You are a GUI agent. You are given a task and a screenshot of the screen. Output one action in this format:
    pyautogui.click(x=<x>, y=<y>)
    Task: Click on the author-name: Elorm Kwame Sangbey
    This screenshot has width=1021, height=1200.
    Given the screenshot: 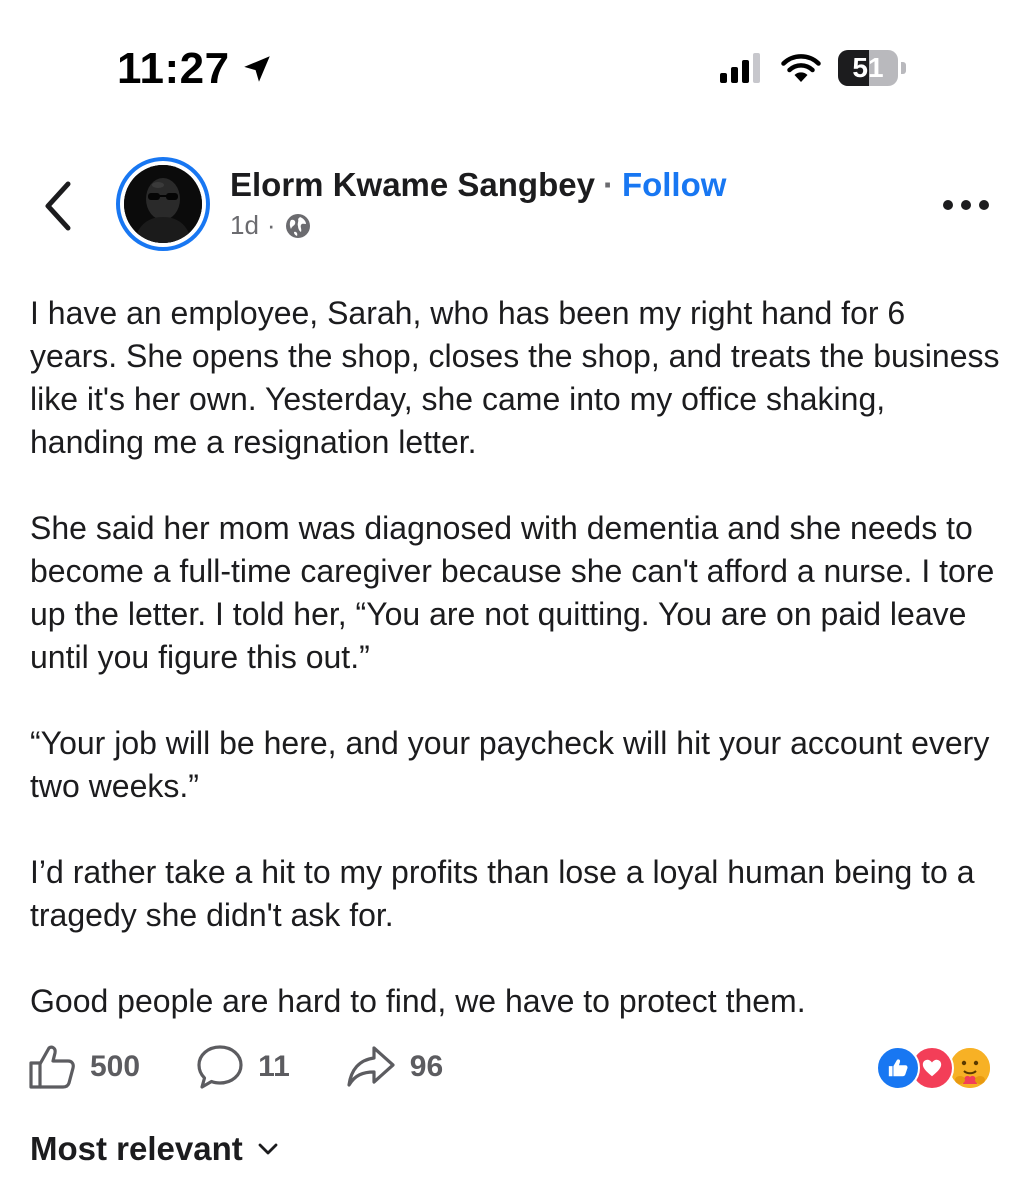 What is the action you would take?
    pyautogui.click(x=412, y=185)
    